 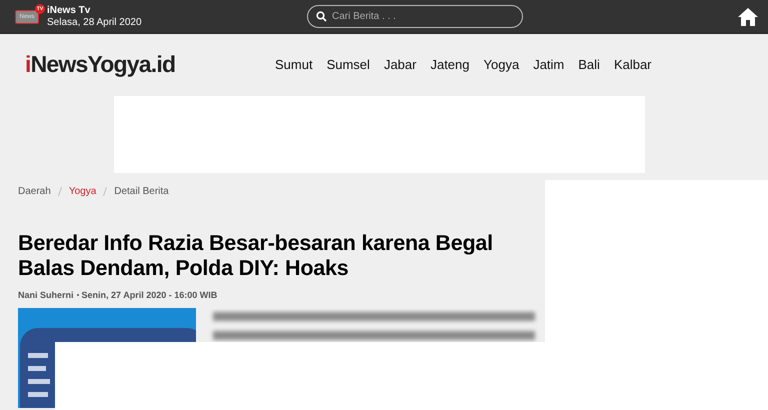 I want to click on search-icon, so click(x=321, y=16).